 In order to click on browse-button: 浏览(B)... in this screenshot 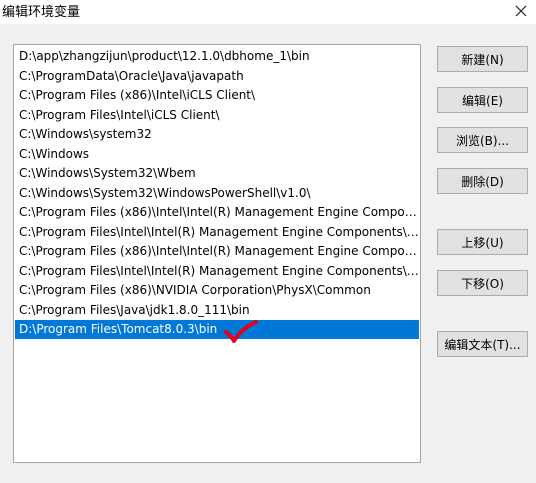, I will do `click(482, 140)`.